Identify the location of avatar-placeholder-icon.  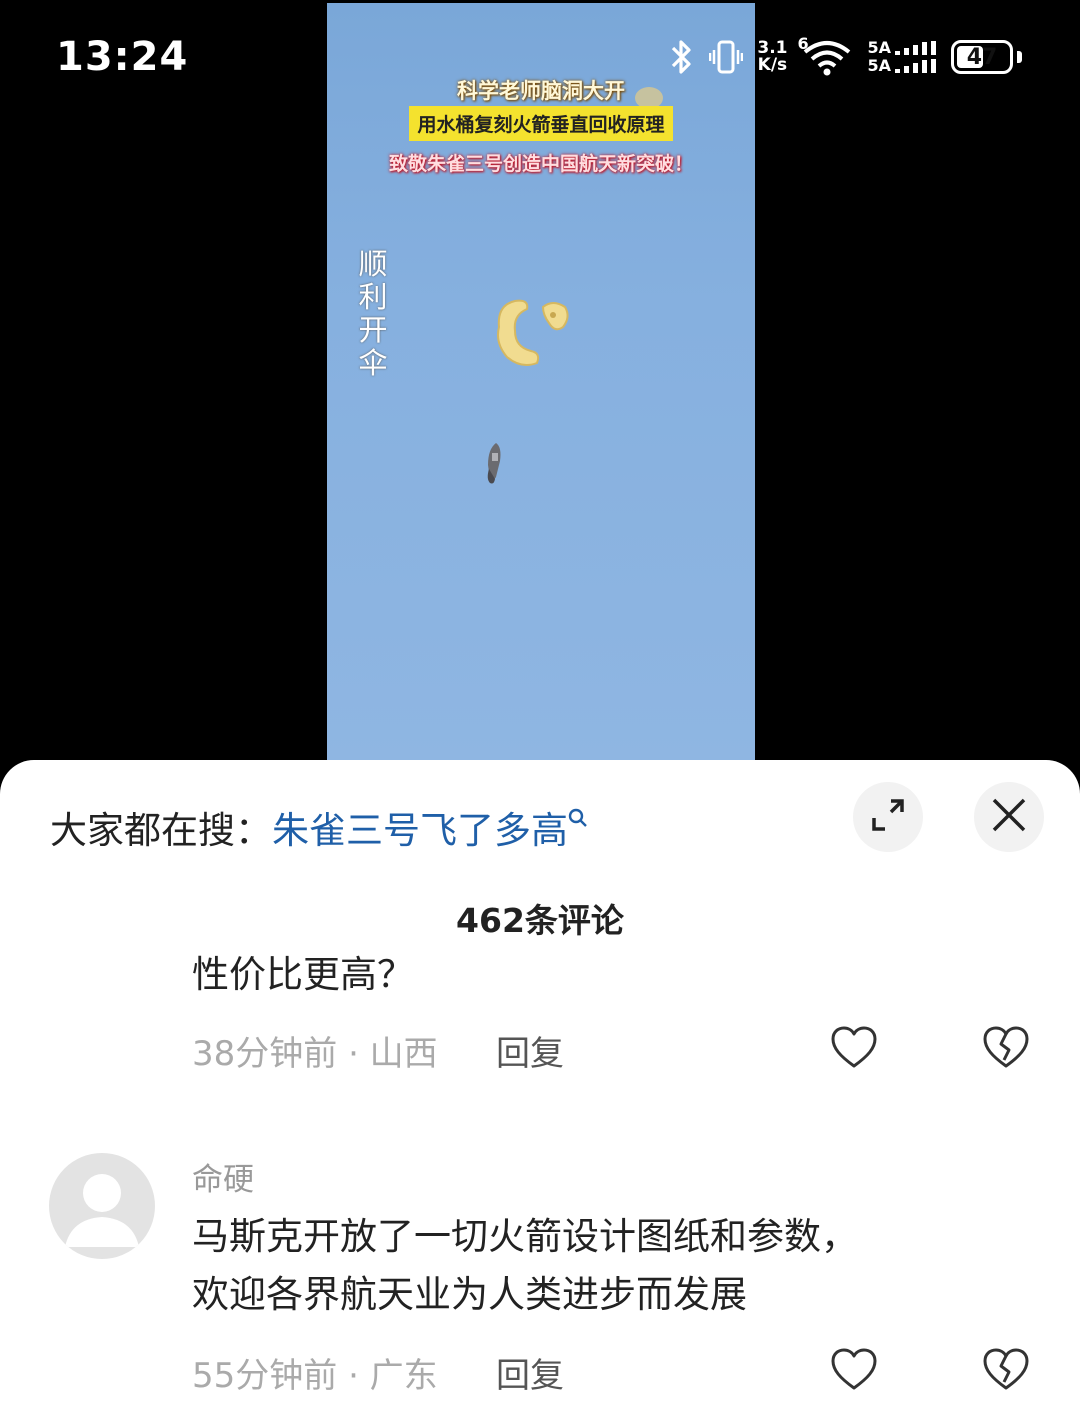
(102, 1210).